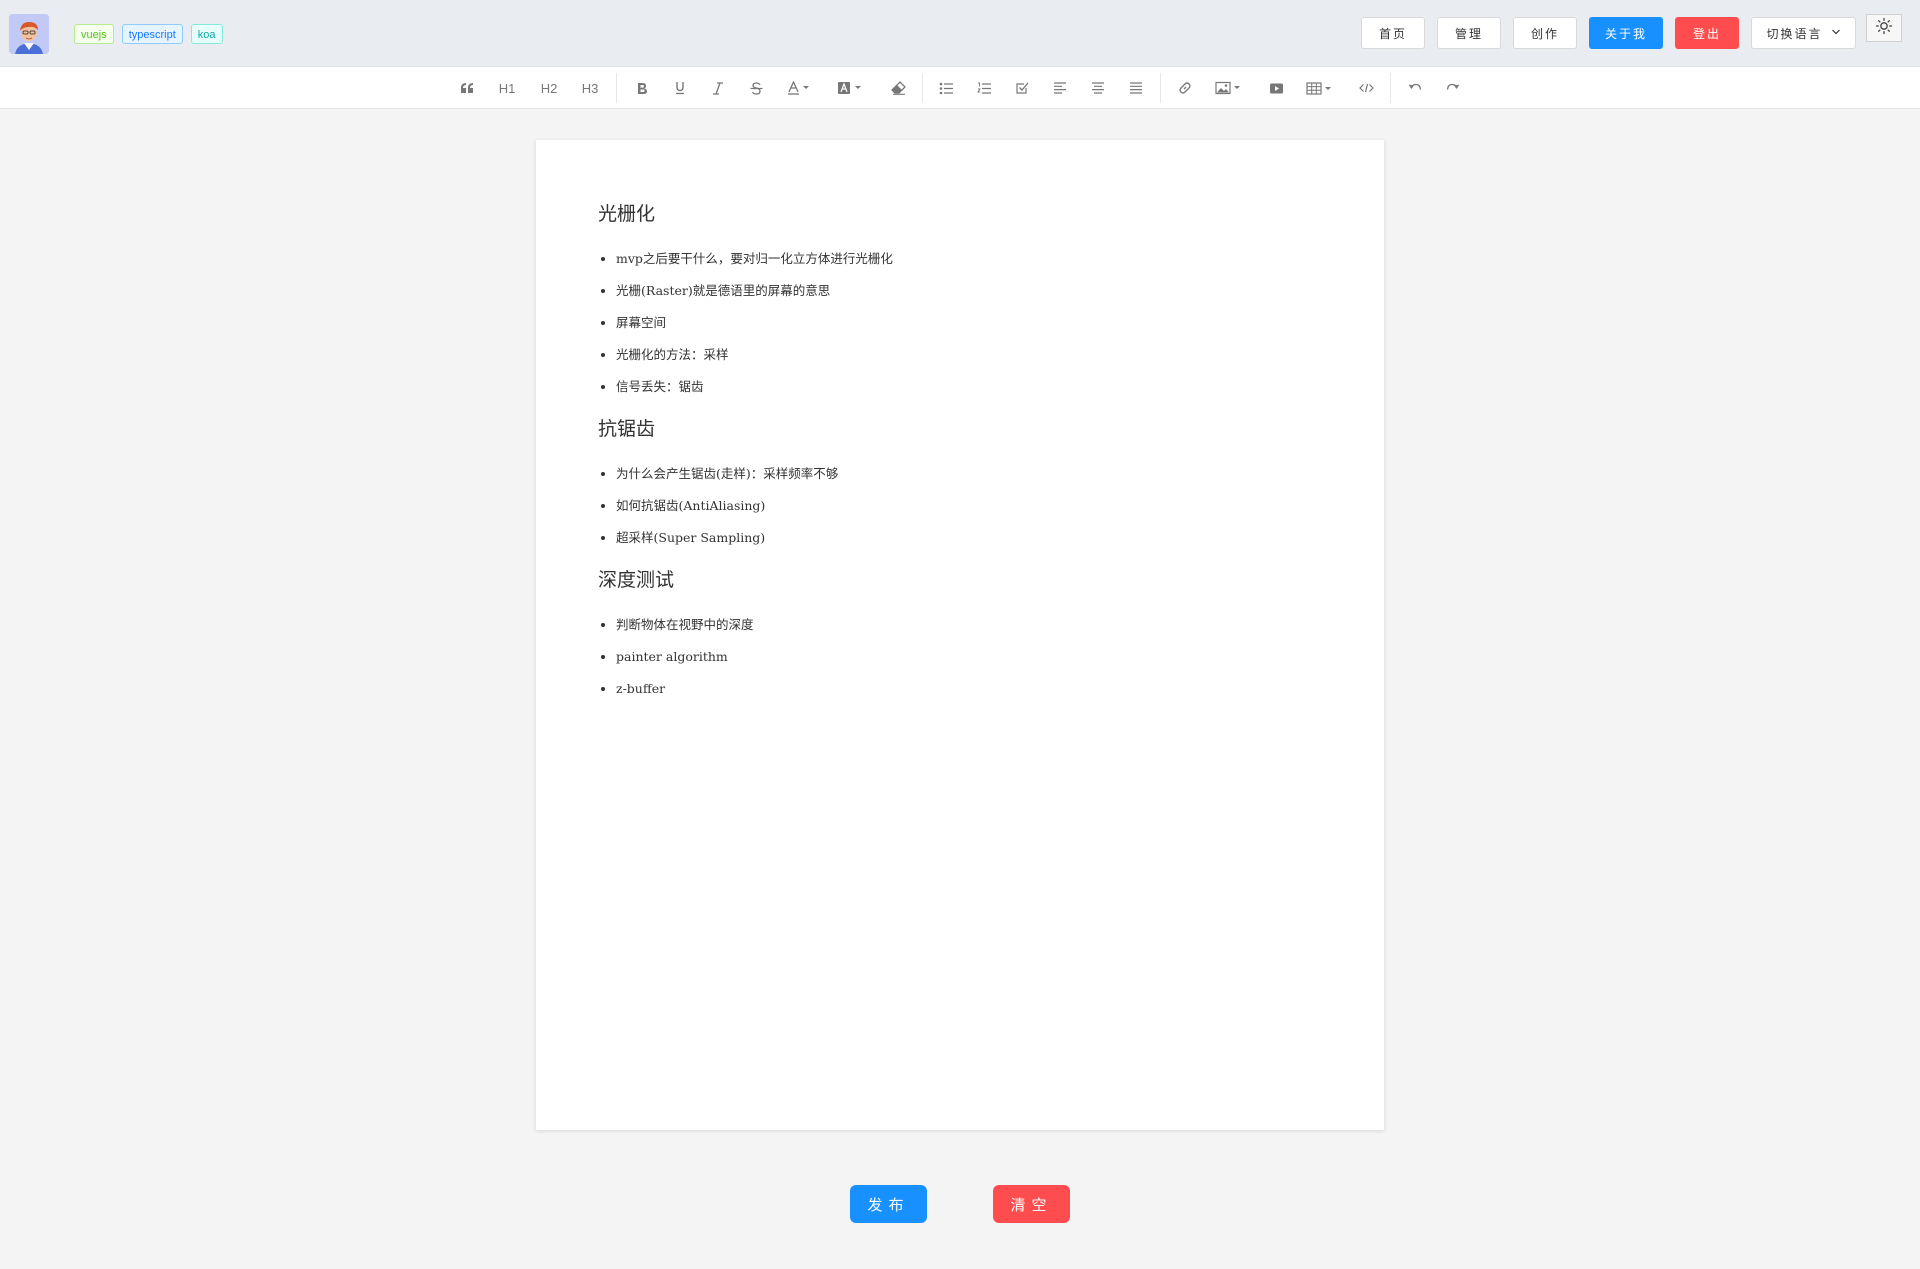 The height and width of the screenshot is (1269, 1920). Describe the element at coordinates (94, 34) in the screenshot. I see `tag-vuejs: vuejs` at that location.